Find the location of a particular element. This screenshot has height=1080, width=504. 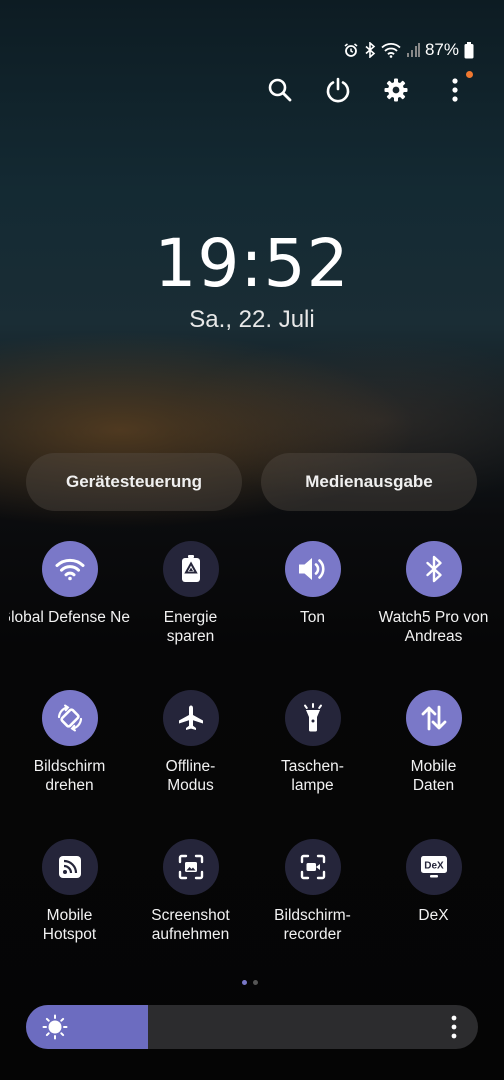

screenshot-icon is located at coordinates (190, 867).